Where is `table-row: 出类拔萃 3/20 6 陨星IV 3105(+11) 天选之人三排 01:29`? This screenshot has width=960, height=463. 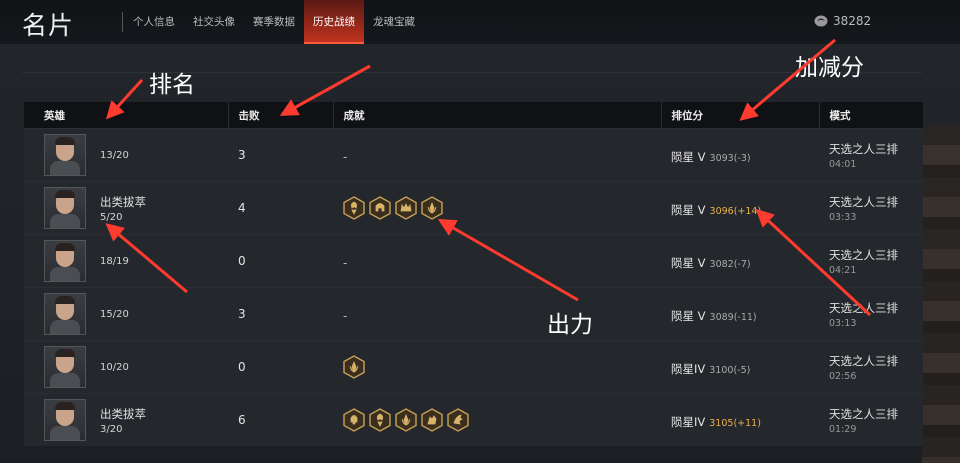
table-row: 出类拔萃 3/20 6 陨星IV 3105(+11) 天选之人三排 01:29 is located at coordinates (473, 419).